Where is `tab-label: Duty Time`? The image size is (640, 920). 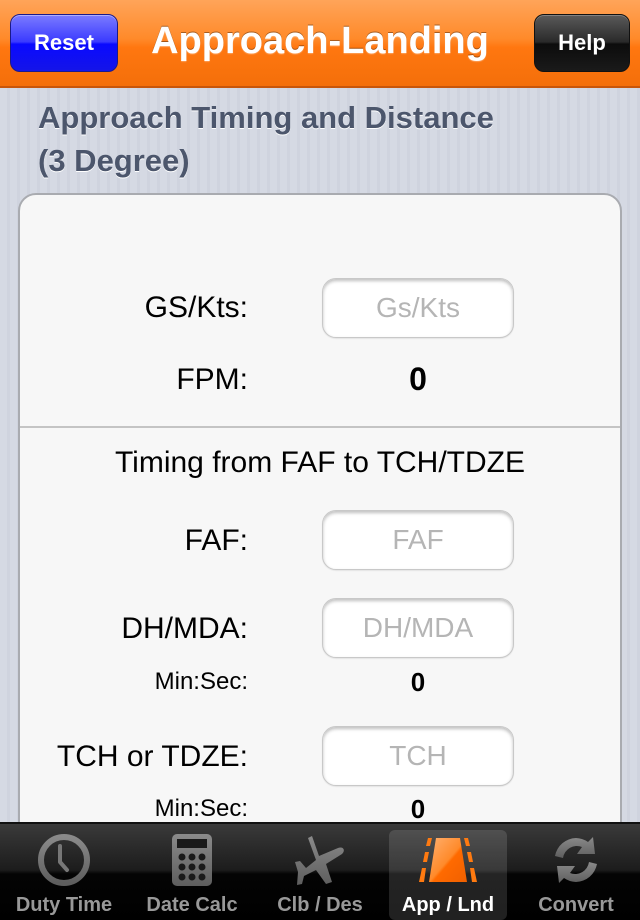 tab-label: Duty Time is located at coordinates (64, 905).